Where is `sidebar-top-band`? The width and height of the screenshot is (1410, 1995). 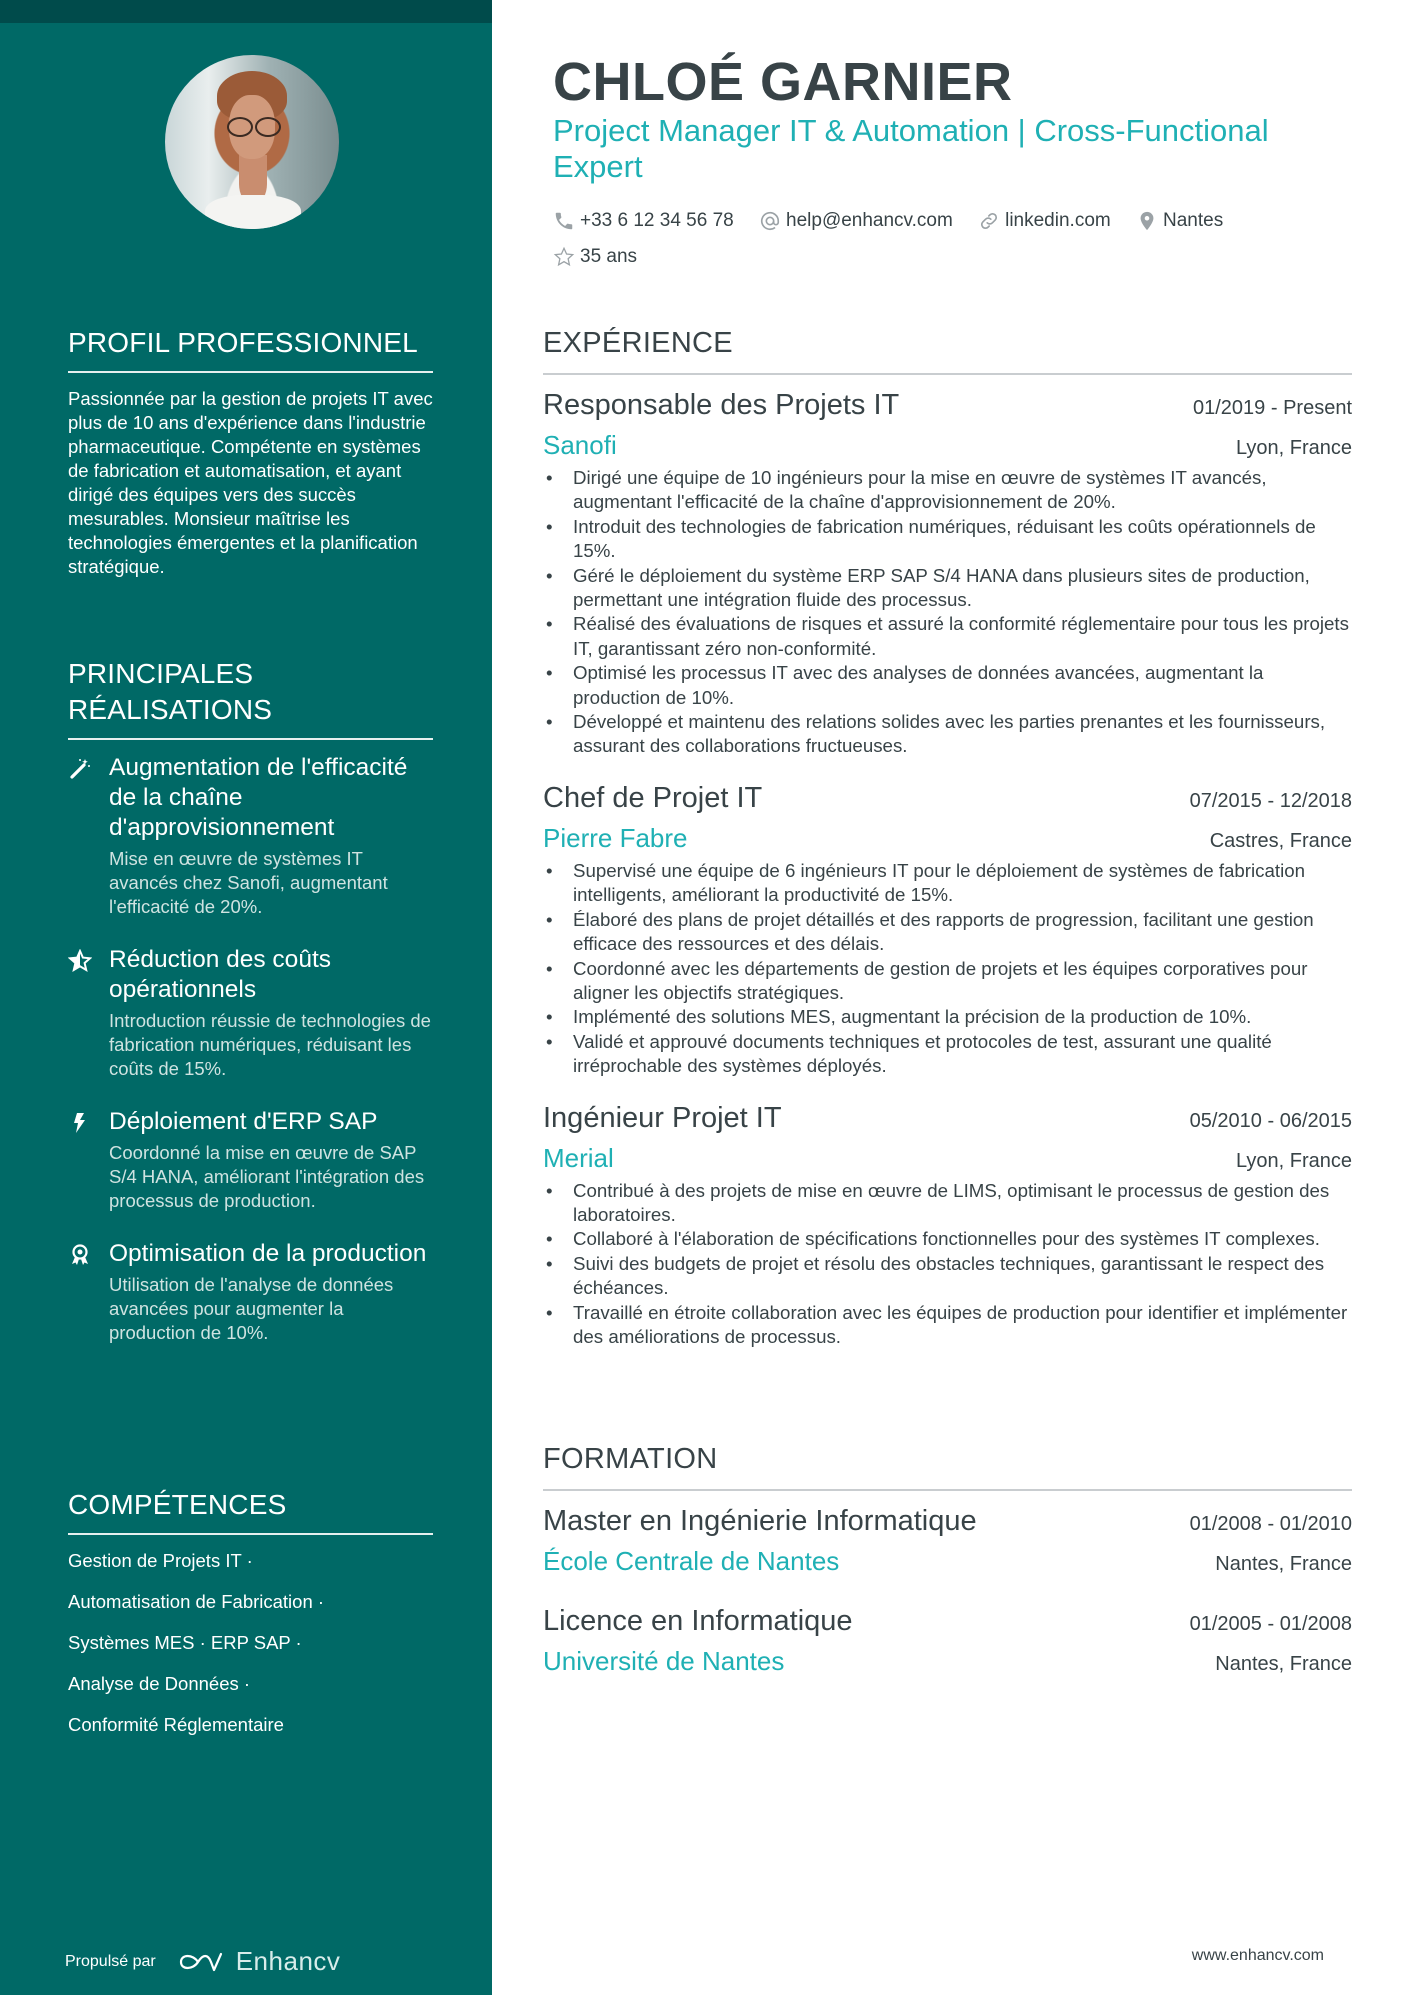 sidebar-top-band is located at coordinates (246, 11).